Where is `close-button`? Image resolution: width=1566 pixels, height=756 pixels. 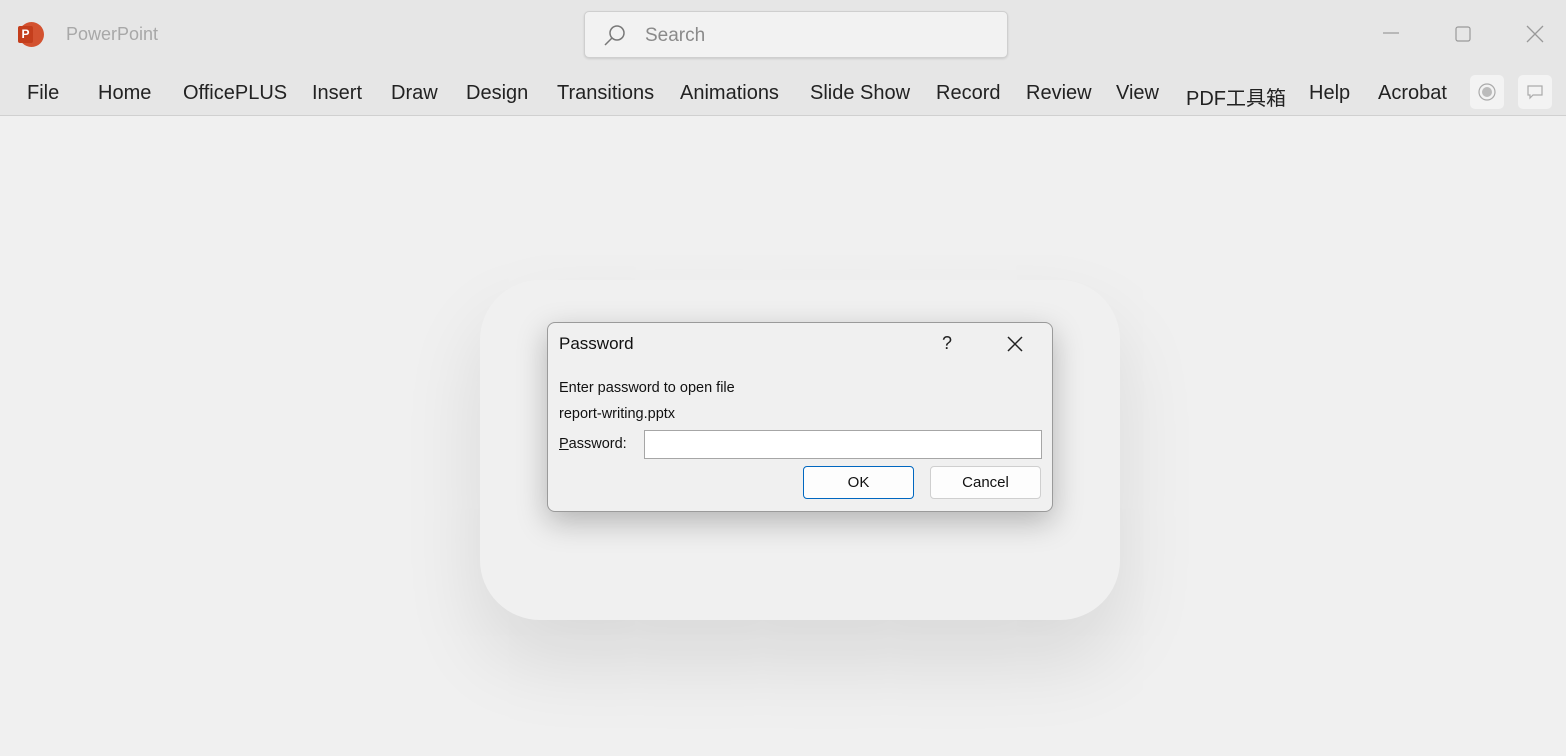
close-button is located at coordinates (1535, 34).